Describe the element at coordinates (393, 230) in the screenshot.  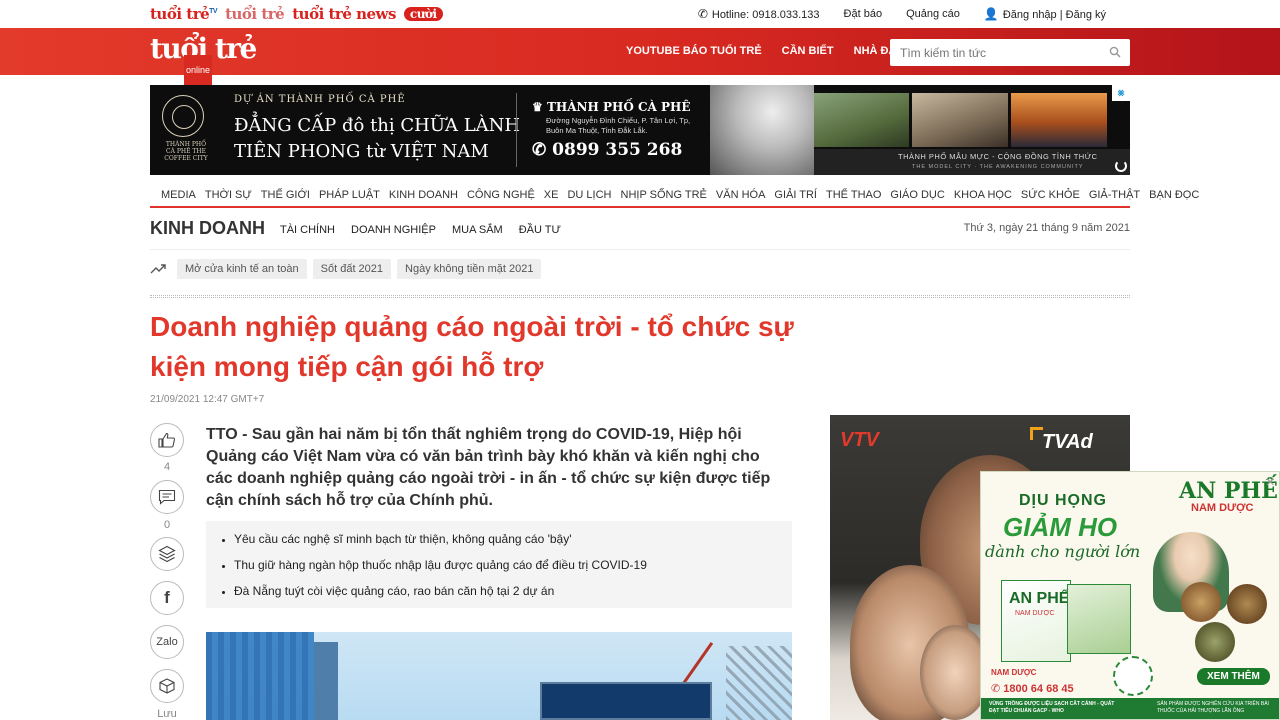
I see `subnav-doanh-nghiep: DOANH NGHIỆP` at that location.